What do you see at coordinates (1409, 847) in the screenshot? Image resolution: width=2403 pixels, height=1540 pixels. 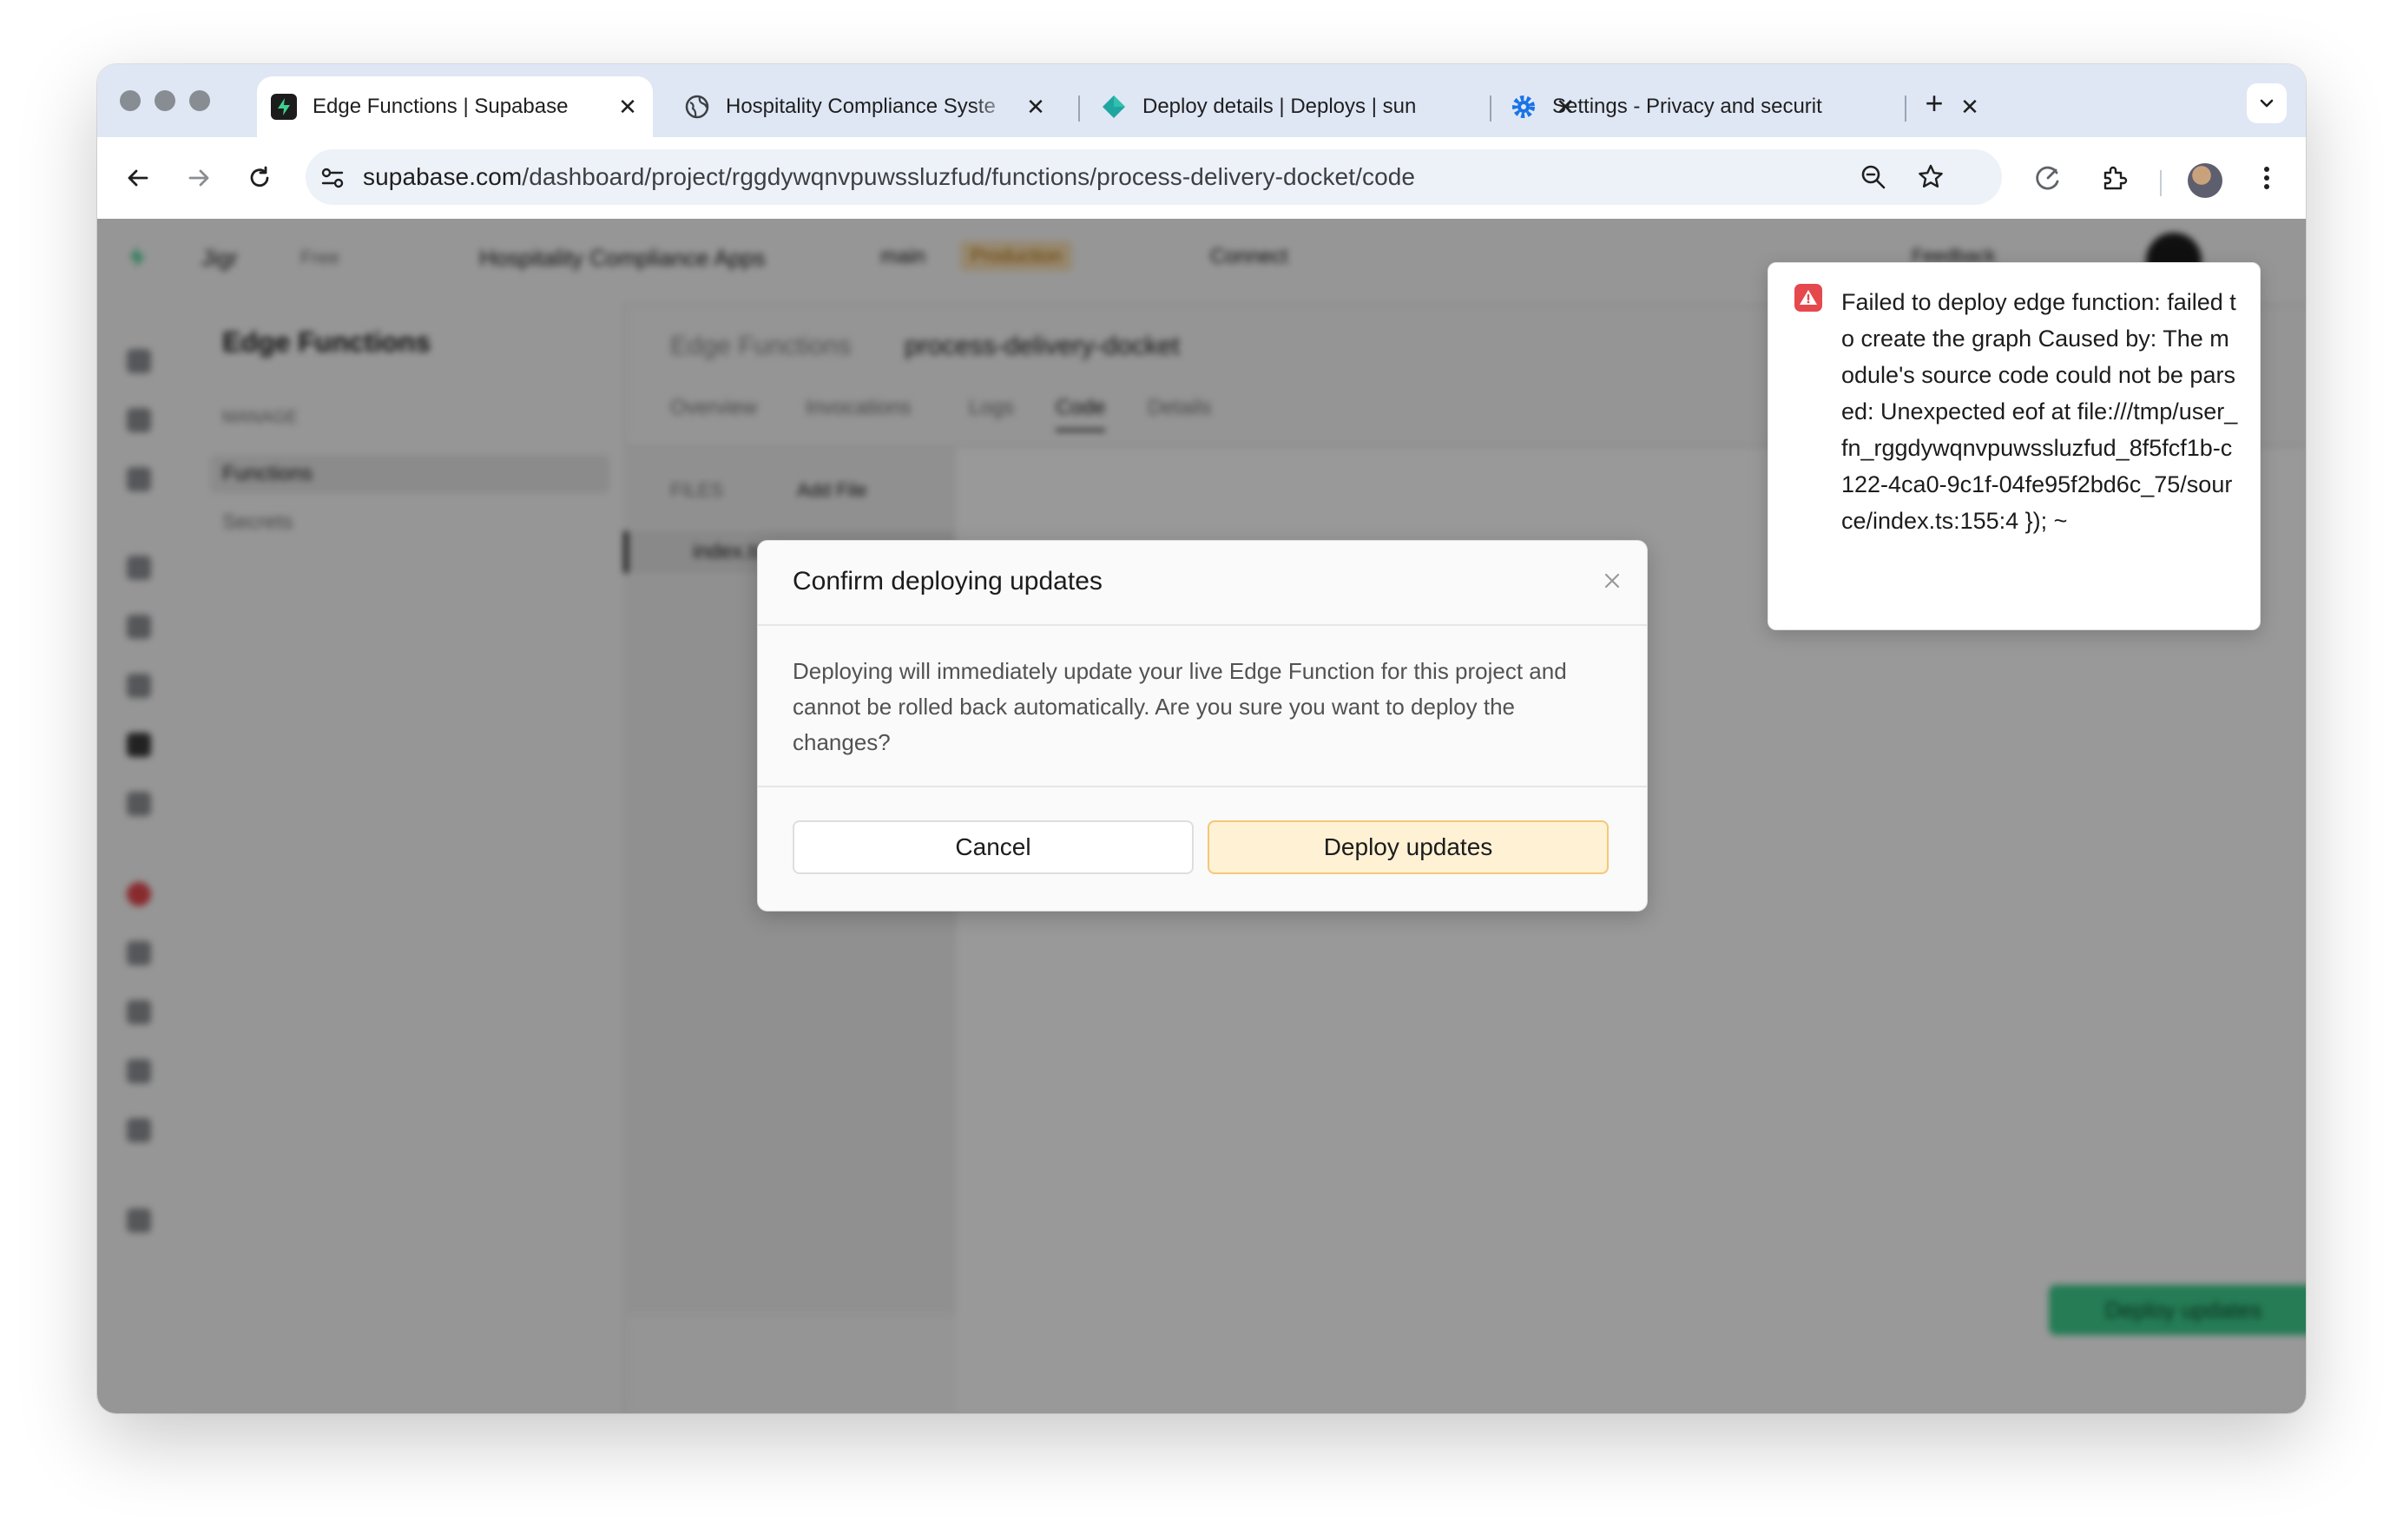 I see `deploy-updates-button: Deploy updates` at bounding box center [1409, 847].